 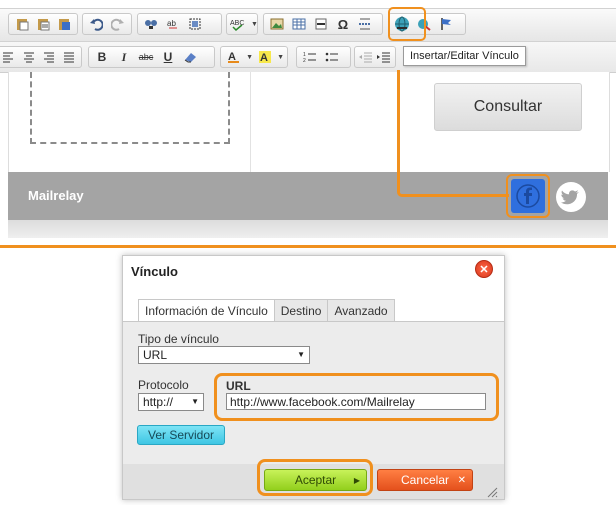 What do you see at coordinates (118, 24) in the screenshot?
I see `redo-icon` at bounding box center [118, 24].